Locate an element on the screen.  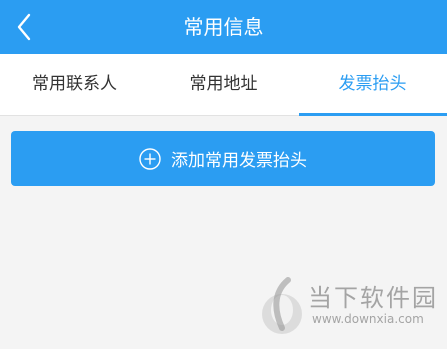
active-tab-indicator is located at coordinates (373, 114).